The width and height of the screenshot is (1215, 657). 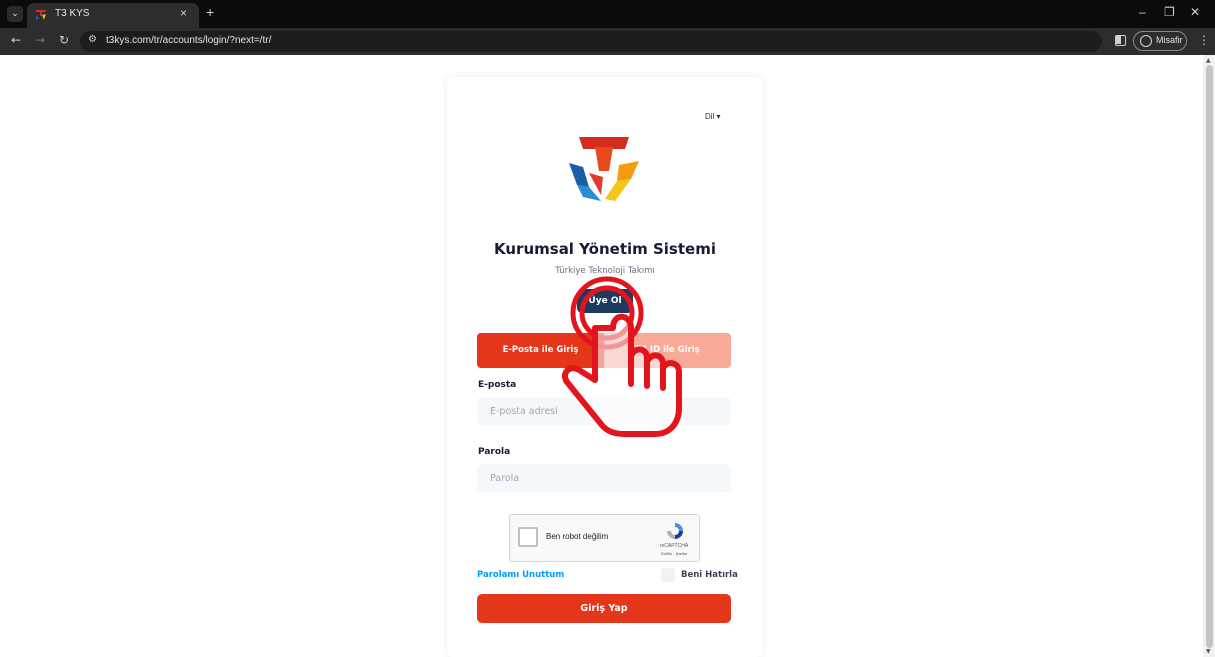 I want to click on browser-tab-strip: ⌄ T3 KYS × + – ❐ ✕, so click(x=607, y=14).